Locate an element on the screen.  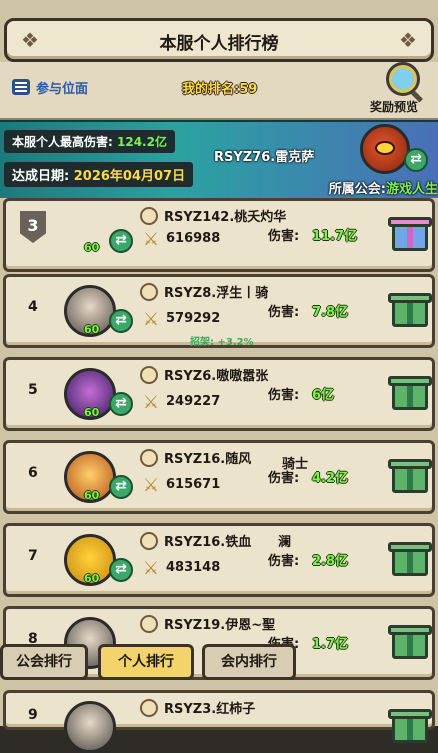
my-rank: 我的排名:59 is located at coordinates (220, 89).